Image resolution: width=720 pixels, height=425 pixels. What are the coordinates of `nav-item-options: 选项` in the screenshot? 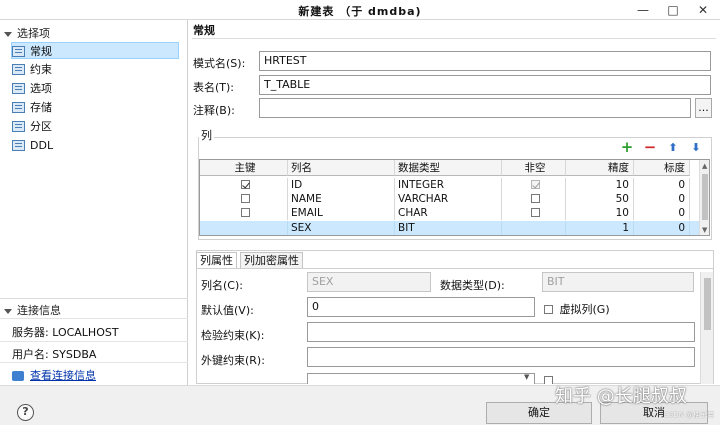 It's located at (96, 88).